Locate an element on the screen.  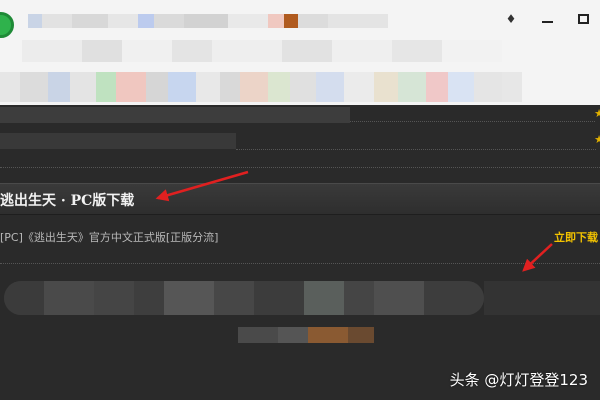
window-controls: ♦ is located at coordinates (547, 19).